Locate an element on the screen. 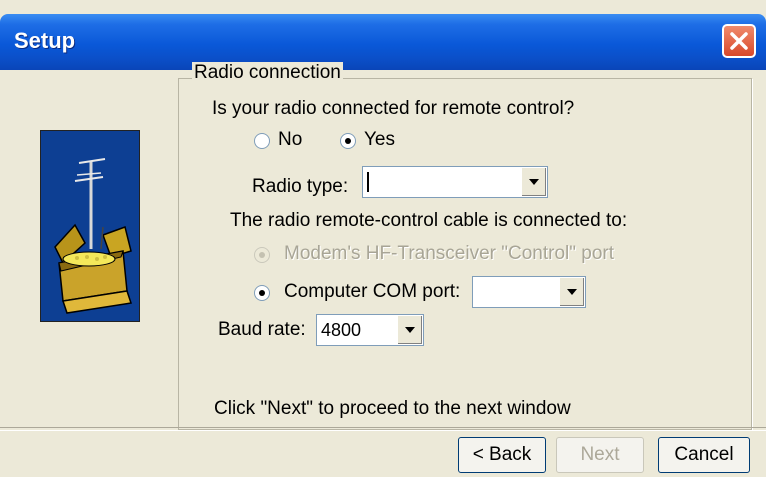 The image size is (766, 477). radio-com-port-label: Computer COM port: is located at coordinates (372, 292).